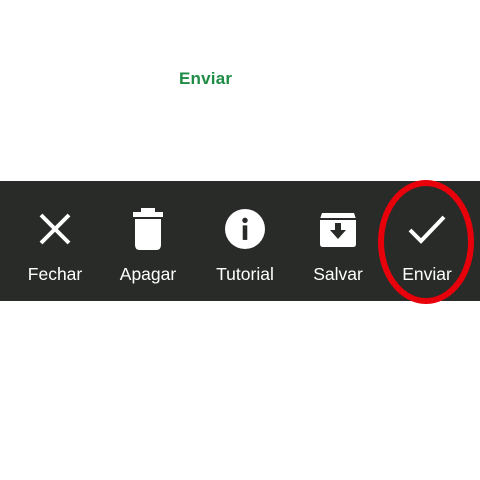 Image resolution: width=480 pixels, height=480 pixels. What do you see at coordinates (427, 229) in the screenshot?
I see `check-icon` at bounding box center [427, 229].